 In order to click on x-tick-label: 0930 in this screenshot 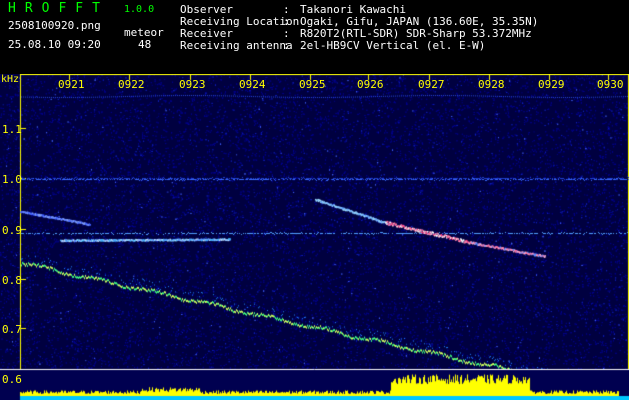, I will do `click(610, 84)`.